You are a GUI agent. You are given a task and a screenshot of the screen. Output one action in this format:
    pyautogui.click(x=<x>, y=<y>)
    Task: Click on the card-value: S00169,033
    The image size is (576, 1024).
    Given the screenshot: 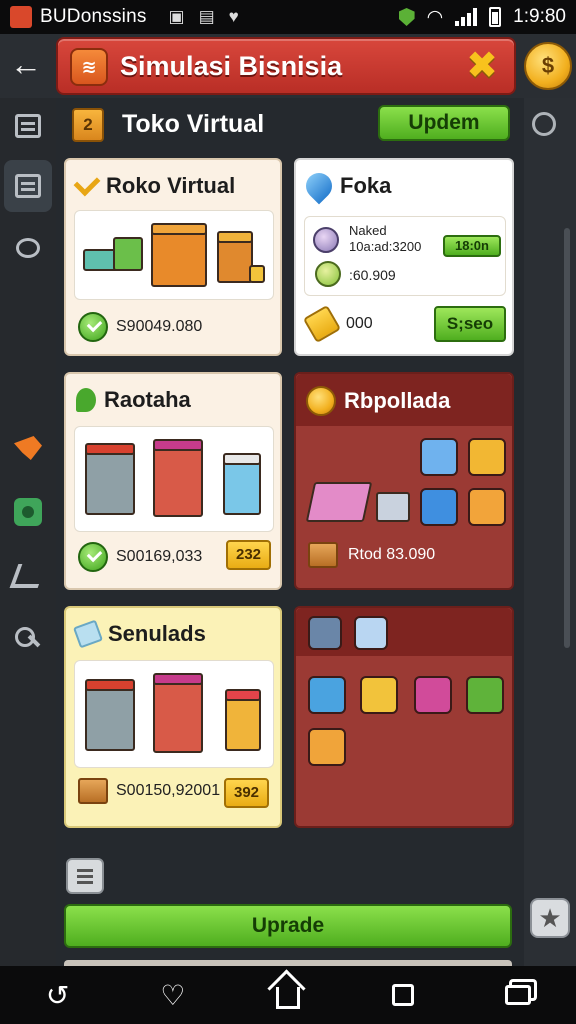 What is the action you would take?
    pyautogui.click(x=159, y=556)
    